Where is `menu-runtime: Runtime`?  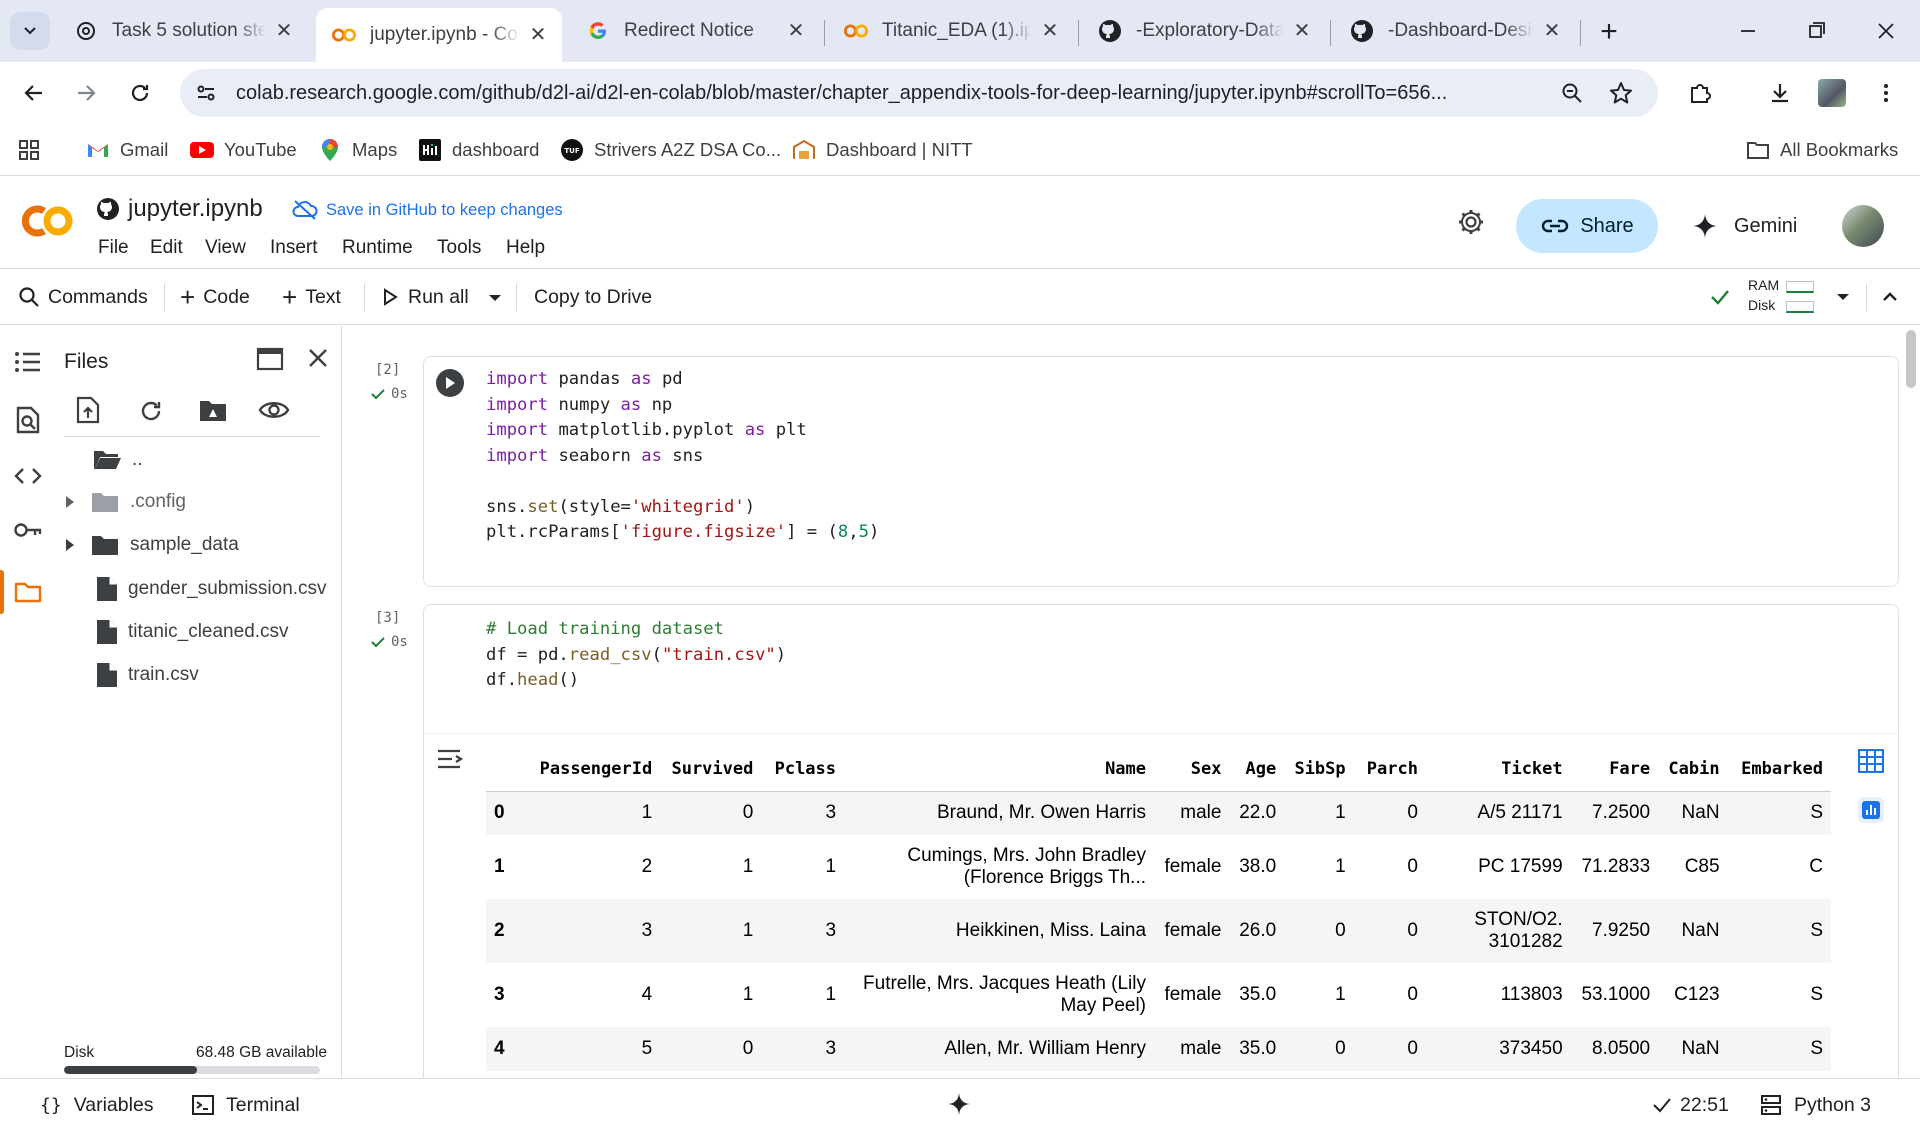
menu-runtime: Runtime is located at coordinates (377, 248).